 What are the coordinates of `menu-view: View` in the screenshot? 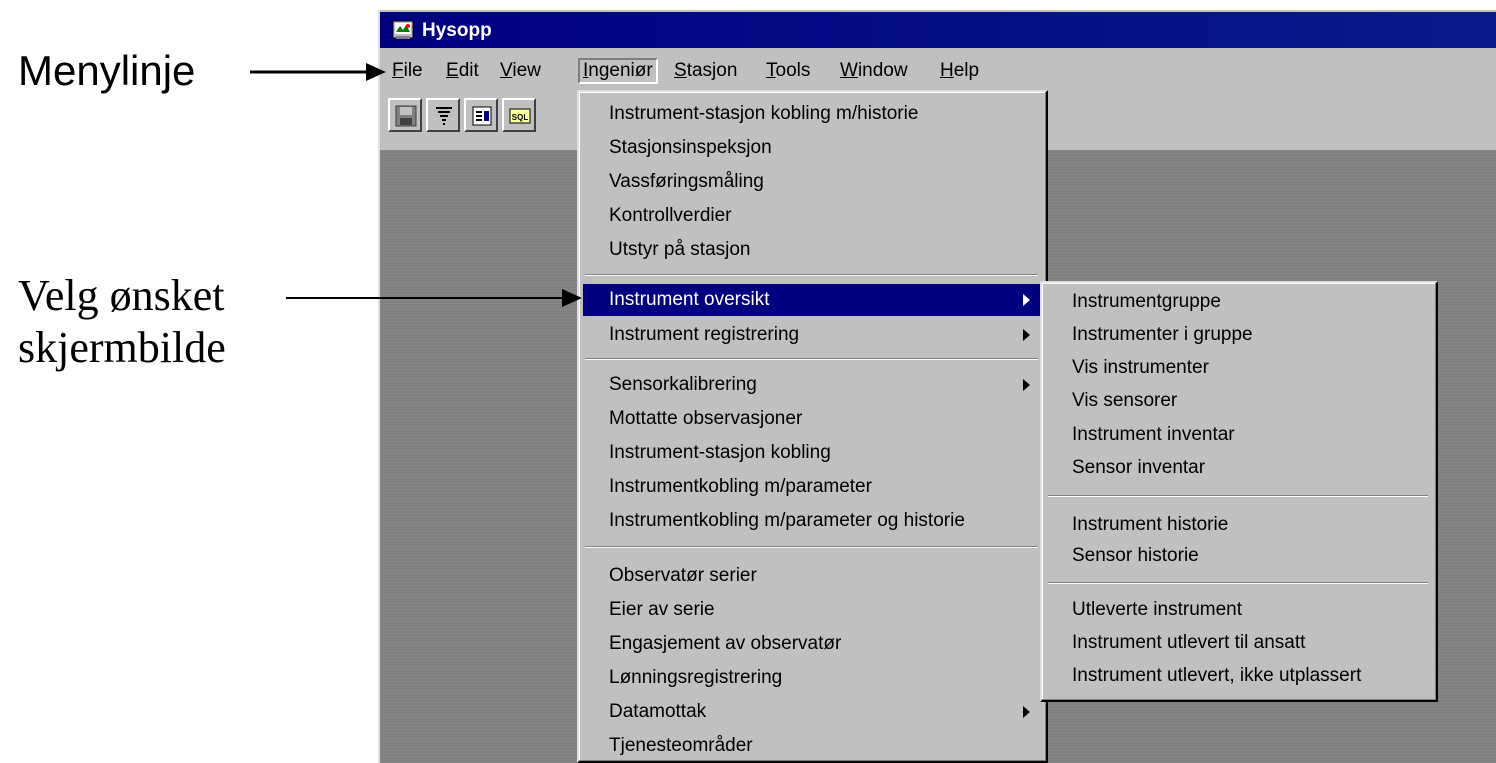 It's located at (520, 71).